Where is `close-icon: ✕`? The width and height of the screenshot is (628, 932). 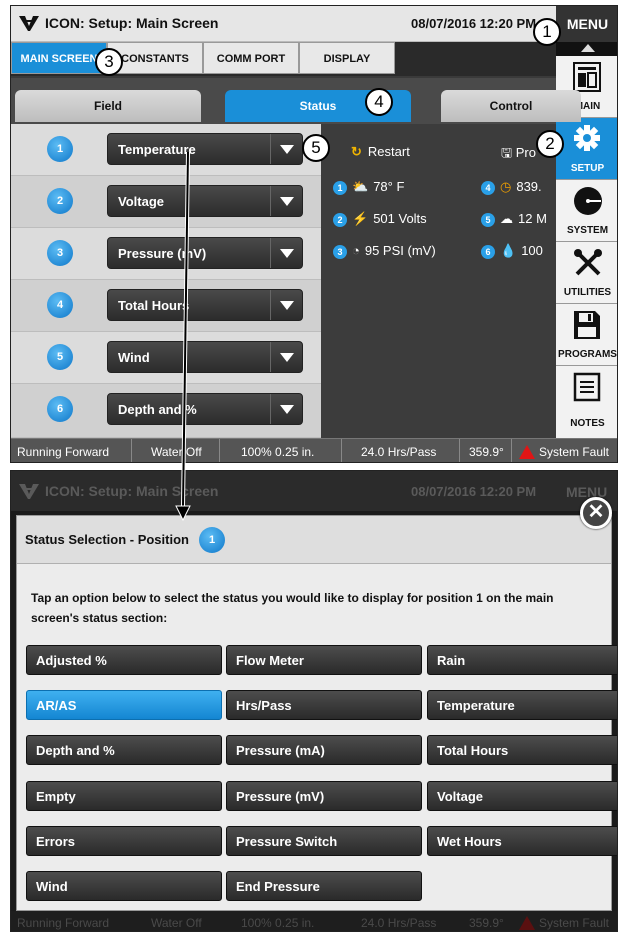
close-icon: ✕ is located at coordinates (596, 513).